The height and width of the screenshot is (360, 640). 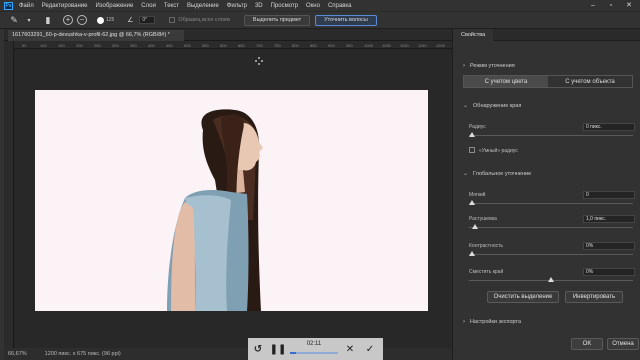 I want to click on close-icon: ✕, so click(x=629, y=5).